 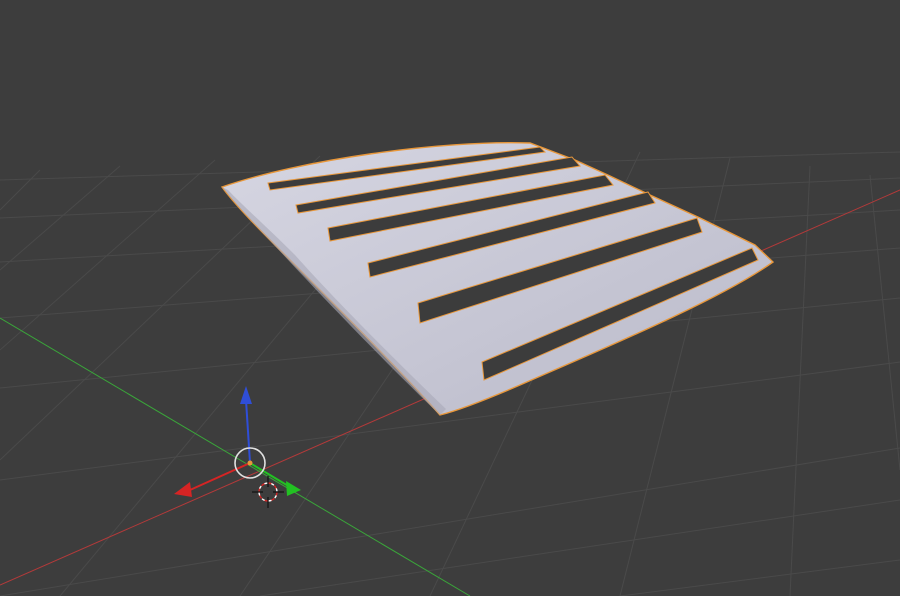 What do you see at coordinates (246, 395) in the screenshot?
I see `gizmo-z-arrow` at bounding box center [246, 395].